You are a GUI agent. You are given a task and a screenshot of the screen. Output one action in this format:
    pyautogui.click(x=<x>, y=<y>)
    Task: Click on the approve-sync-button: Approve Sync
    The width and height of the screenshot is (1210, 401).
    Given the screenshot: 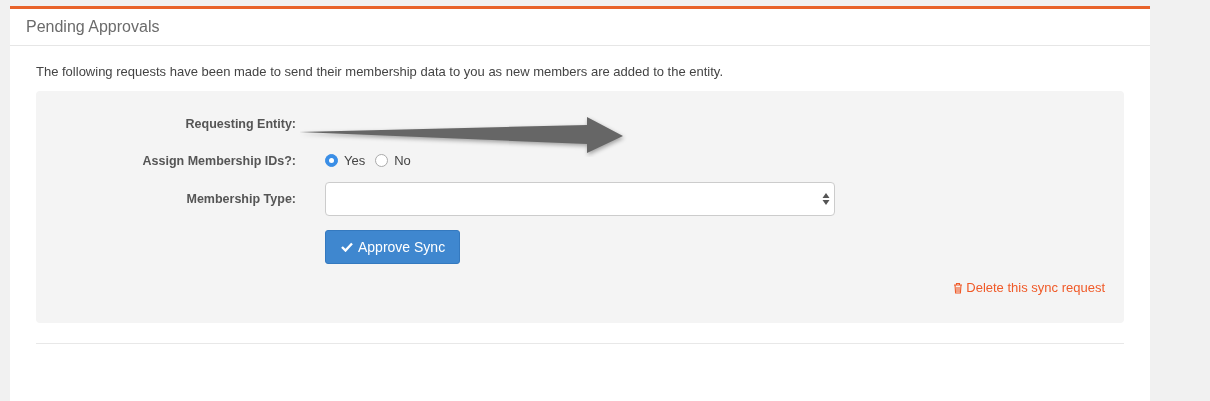 What is the action you would take?
    pyautogui.click(x=393, y=247)
    